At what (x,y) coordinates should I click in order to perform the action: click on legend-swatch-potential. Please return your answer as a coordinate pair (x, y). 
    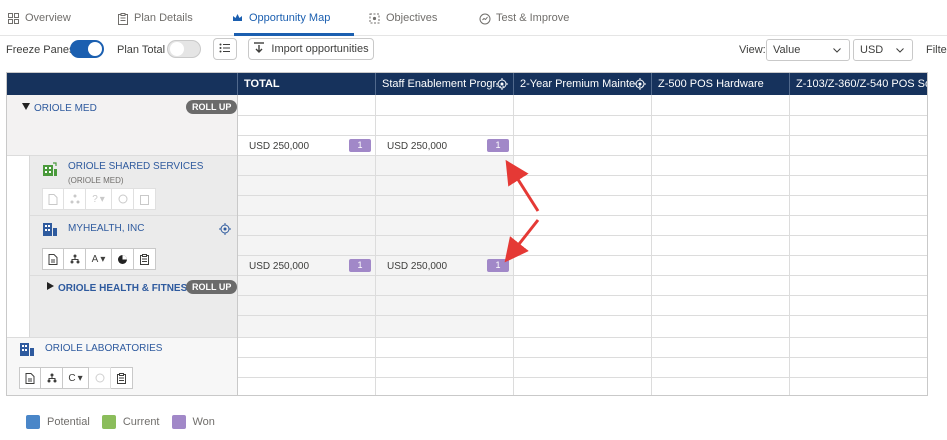
    Looking at the image, I should click on (33, 422).